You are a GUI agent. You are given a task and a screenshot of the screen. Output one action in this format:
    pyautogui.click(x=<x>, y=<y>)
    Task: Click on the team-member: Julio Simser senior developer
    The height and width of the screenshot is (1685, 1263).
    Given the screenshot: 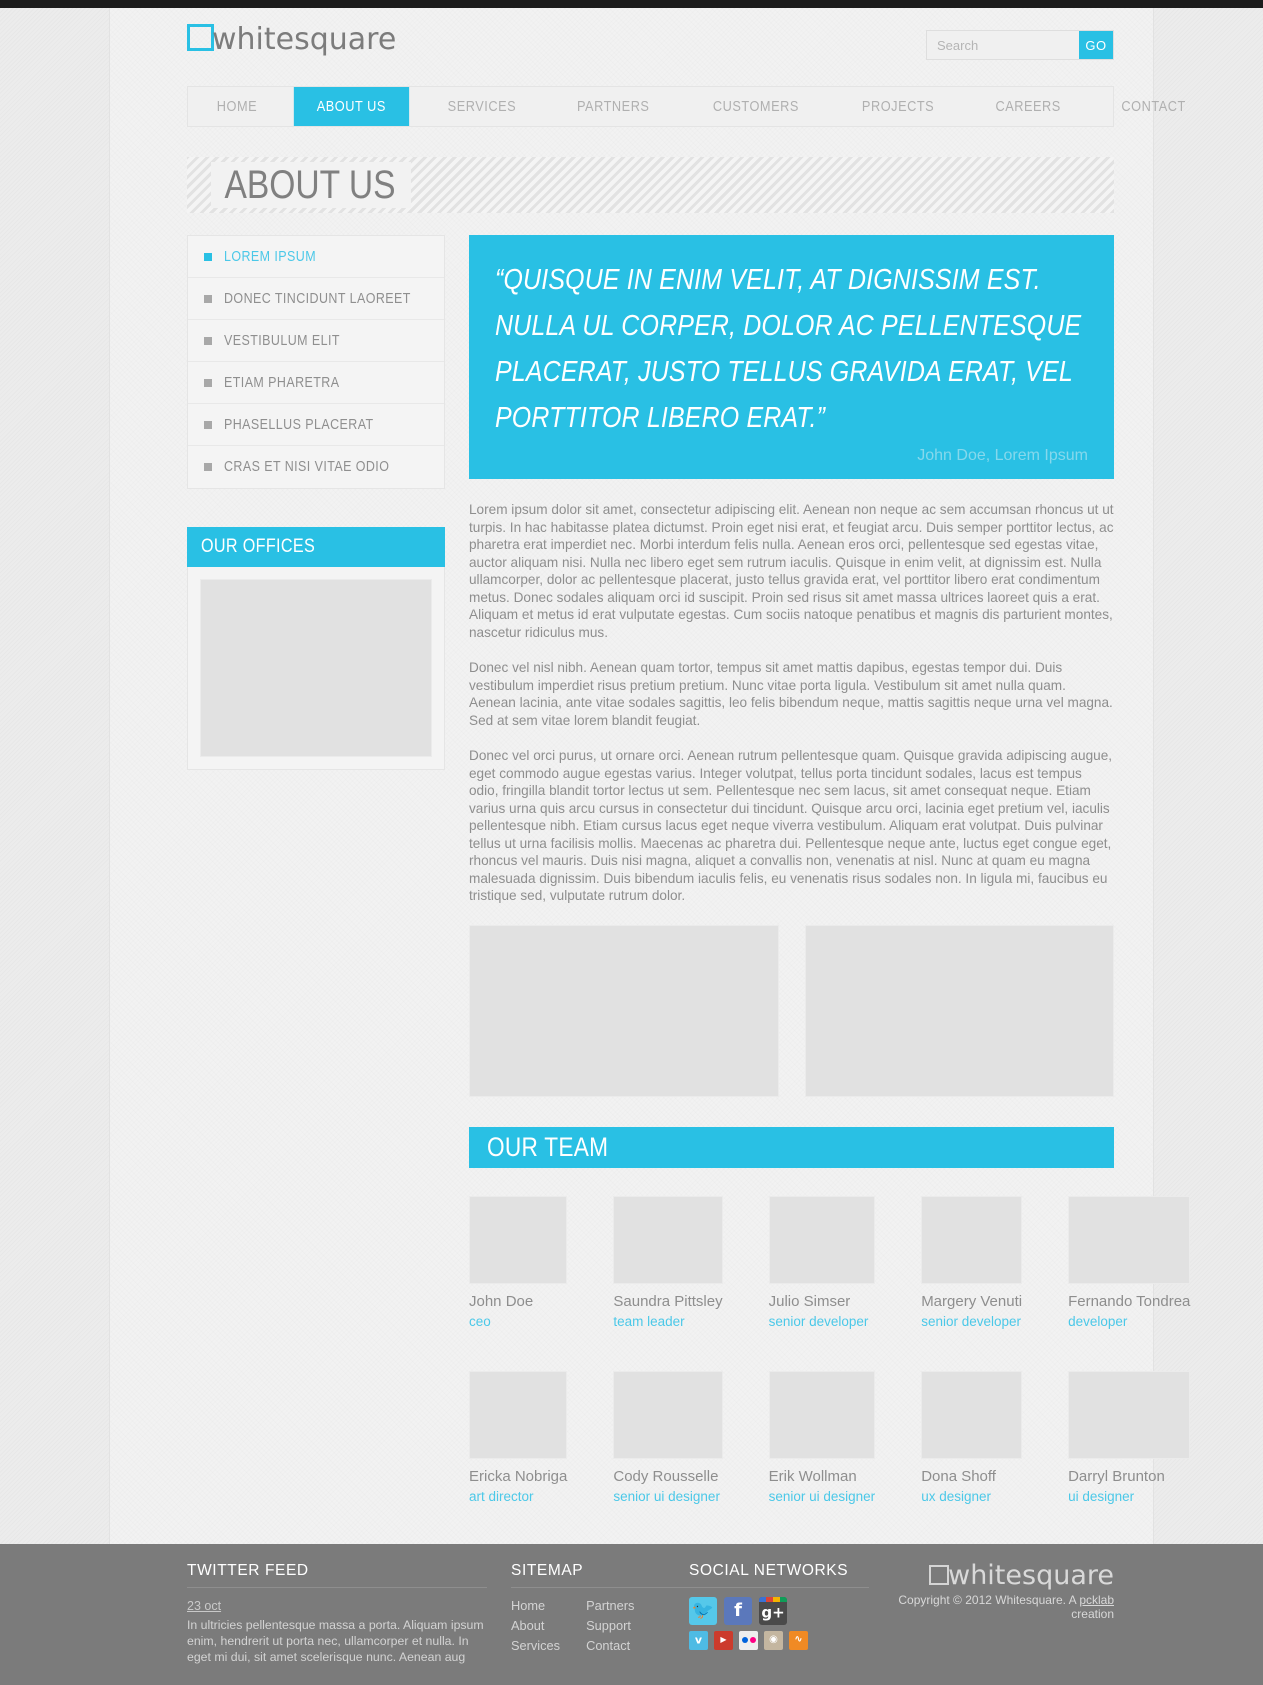 What is the action you would take?
    pyautogui.click(x=822, y=1262)
    